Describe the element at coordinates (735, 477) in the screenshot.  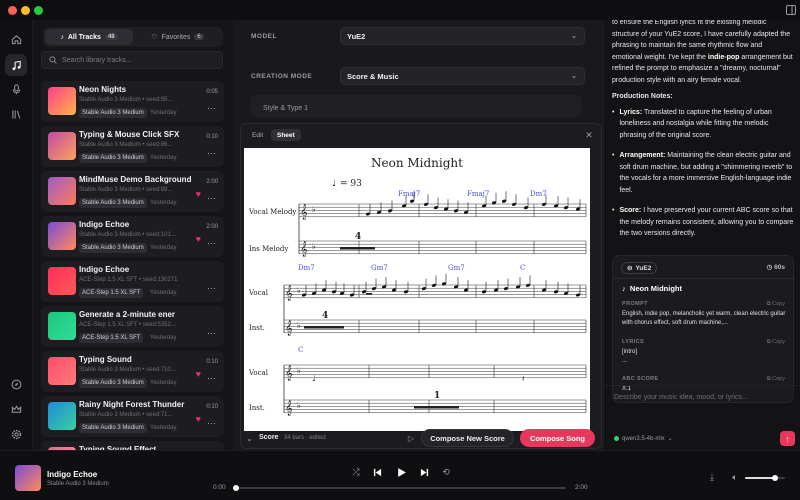
I see `volume-icon: 🔈︎` at that location.